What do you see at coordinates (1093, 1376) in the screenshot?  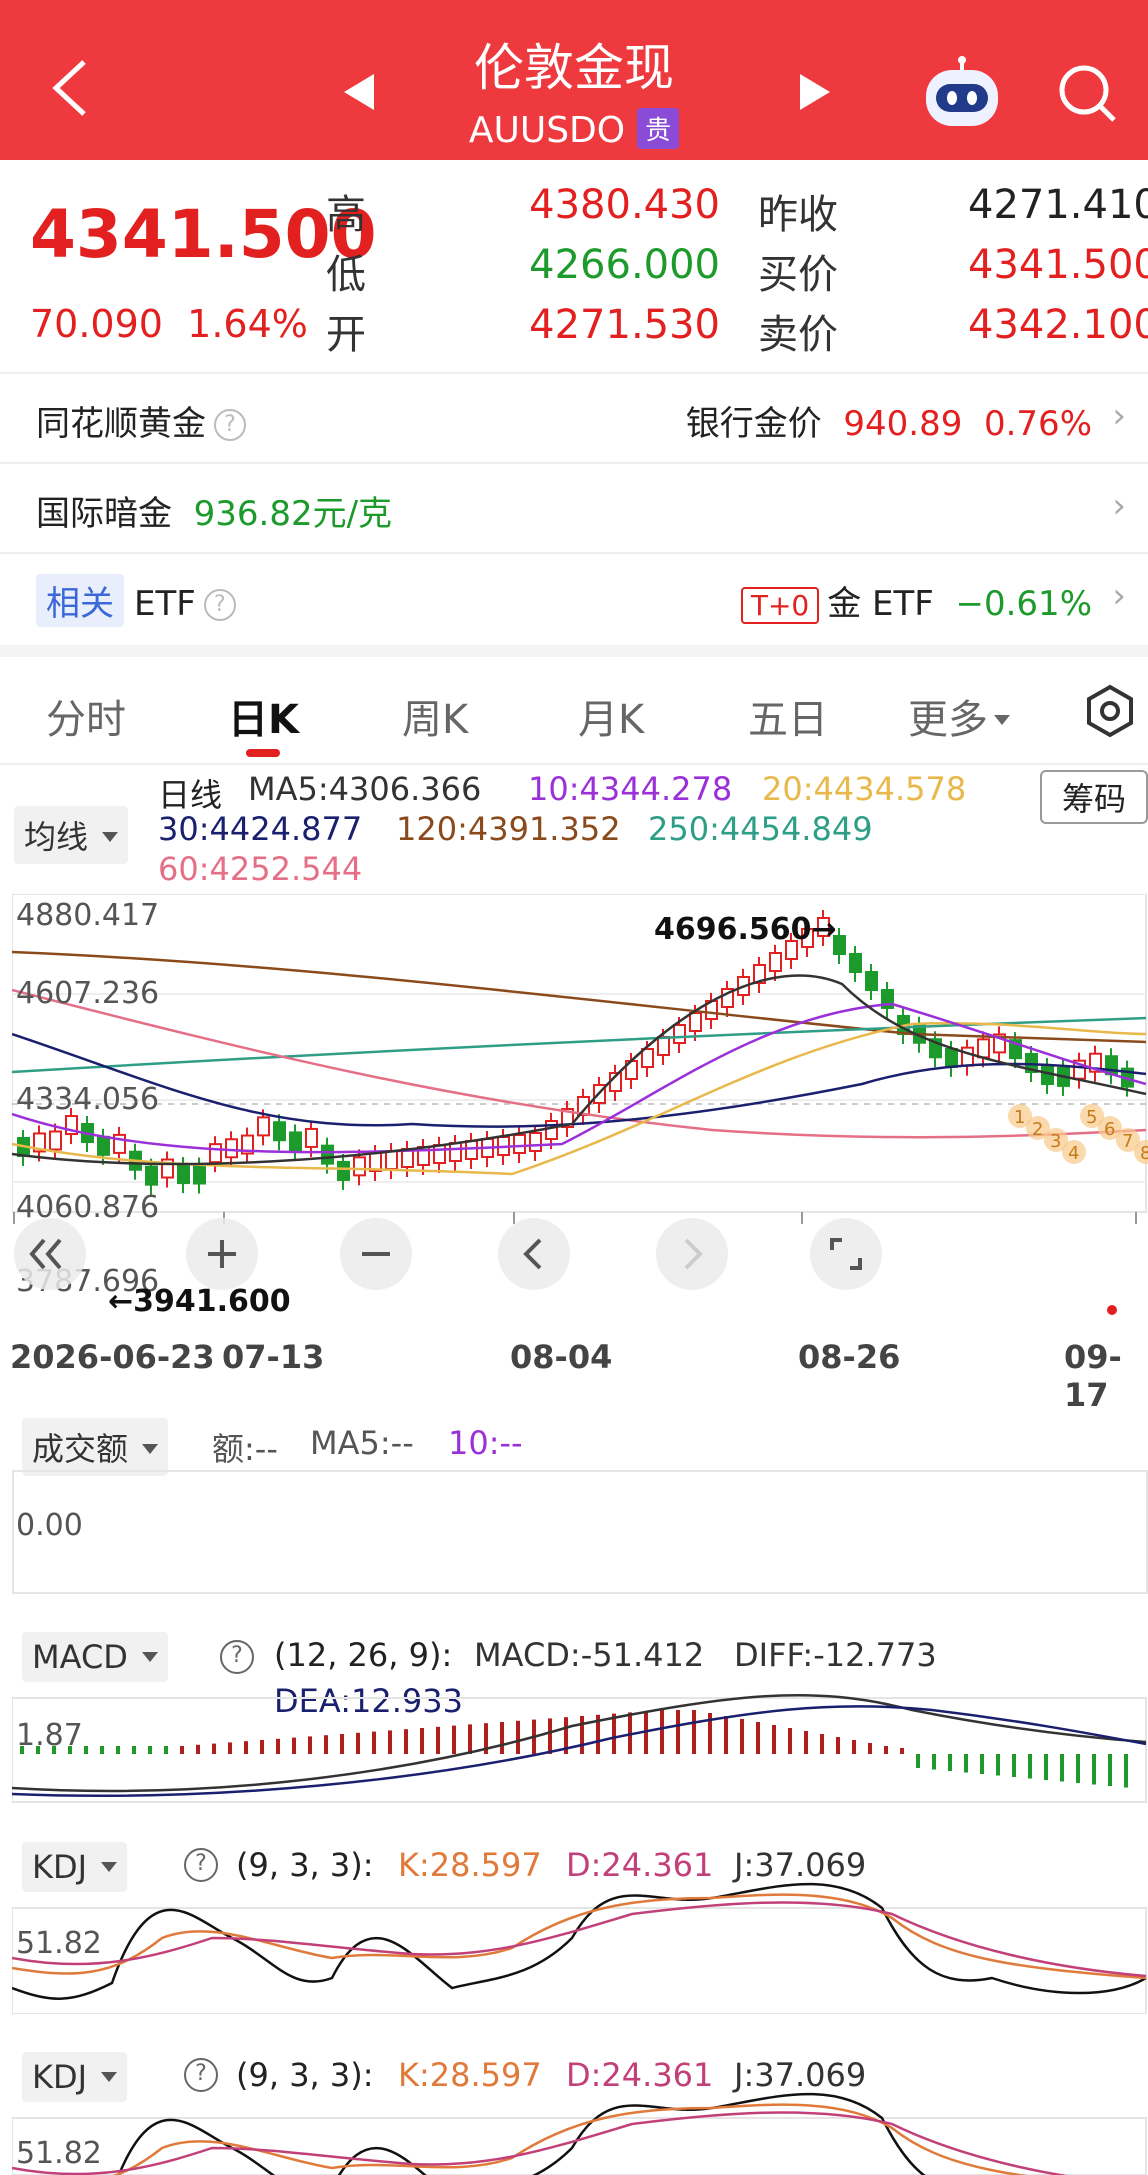 I see `date-label-5: 09-17` at bounding box center [1093, 1376].